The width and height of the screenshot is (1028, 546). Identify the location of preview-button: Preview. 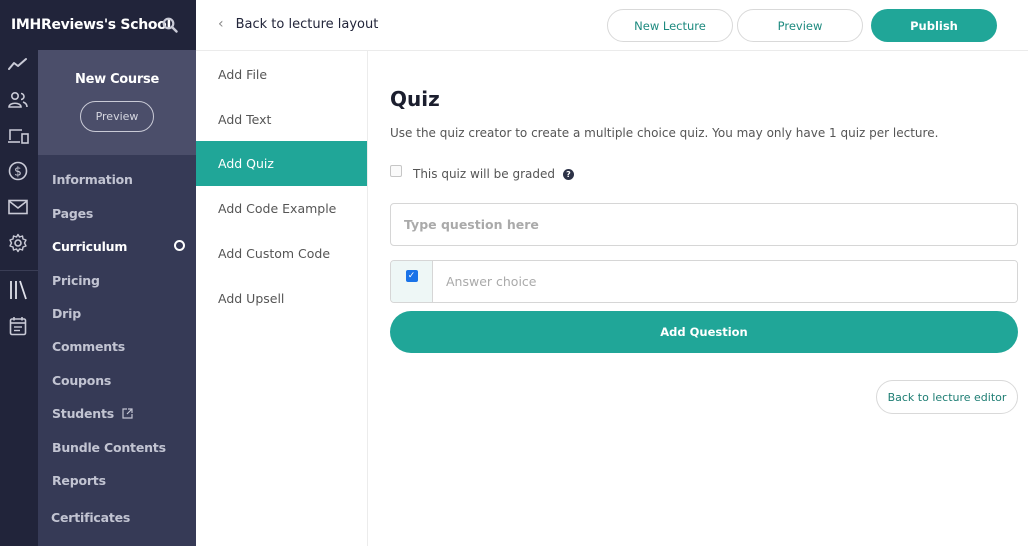
(800, 25).